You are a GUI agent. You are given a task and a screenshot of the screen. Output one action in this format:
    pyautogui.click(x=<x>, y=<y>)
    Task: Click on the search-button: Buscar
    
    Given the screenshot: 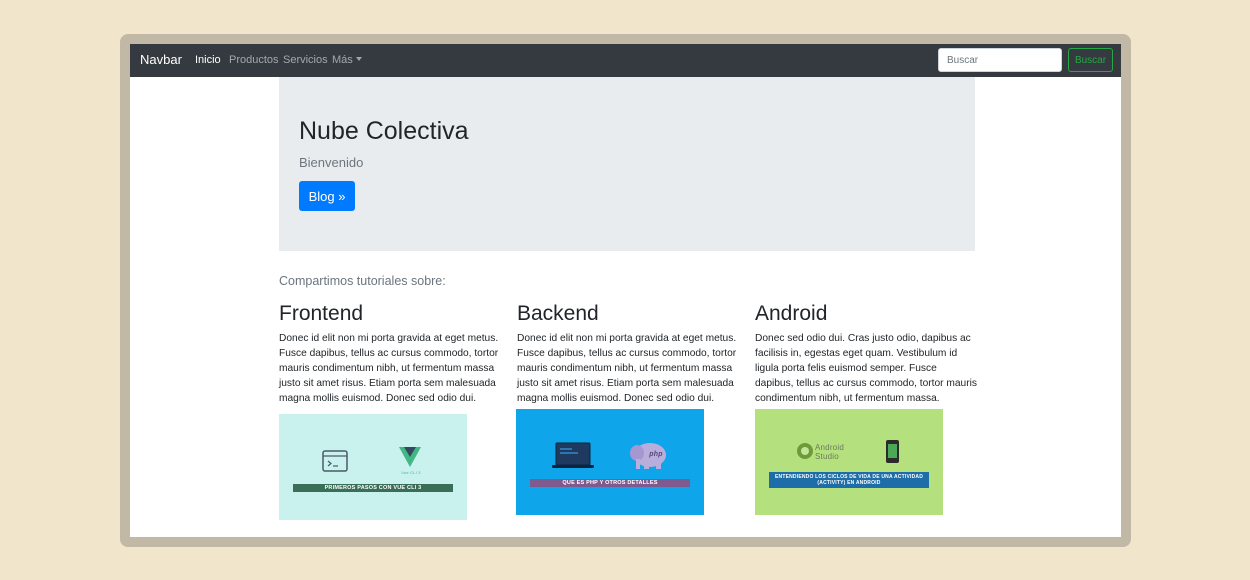 What is the action you would take?
    pyautogui.click(x=1090, y=60)
    